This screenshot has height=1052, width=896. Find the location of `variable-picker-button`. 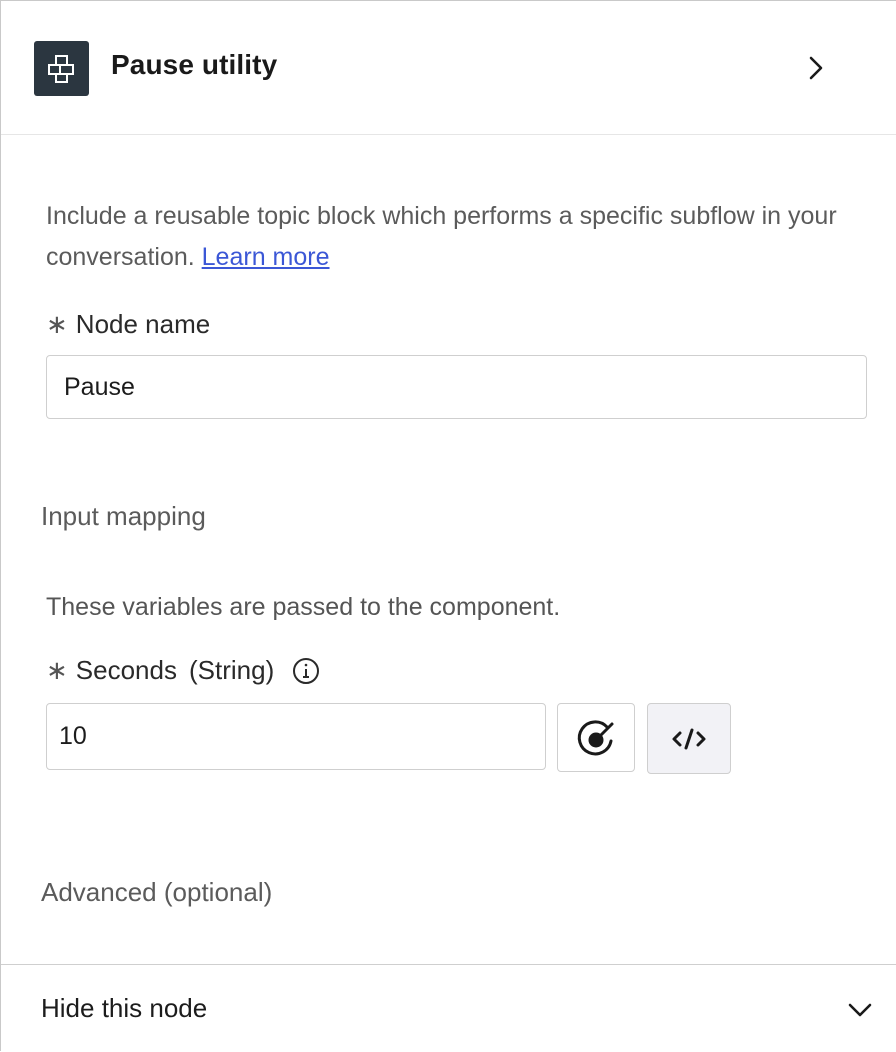

variable-picker-button is located at coordinates (596, 737).